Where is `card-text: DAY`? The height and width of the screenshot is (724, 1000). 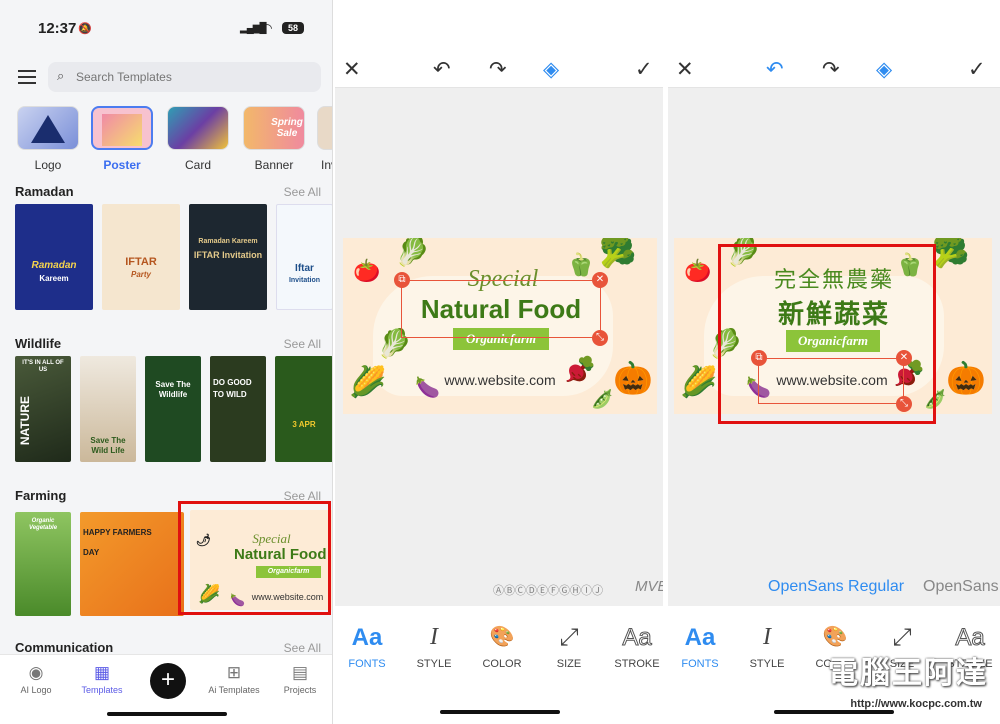
card-text: DAY is located at coordinates (91, 552).